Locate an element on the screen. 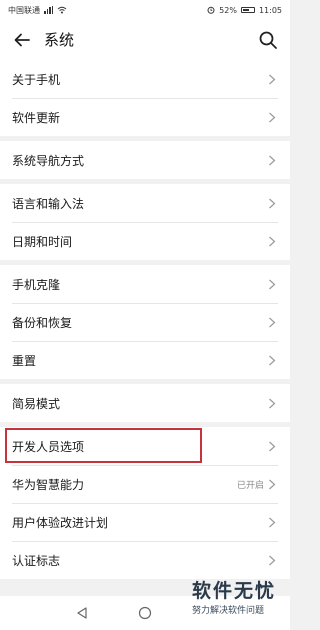 Image resolution: width=320 pixels, height=630 pixels. row-label: 系统导航方式 is located at coordinates (48, 160).